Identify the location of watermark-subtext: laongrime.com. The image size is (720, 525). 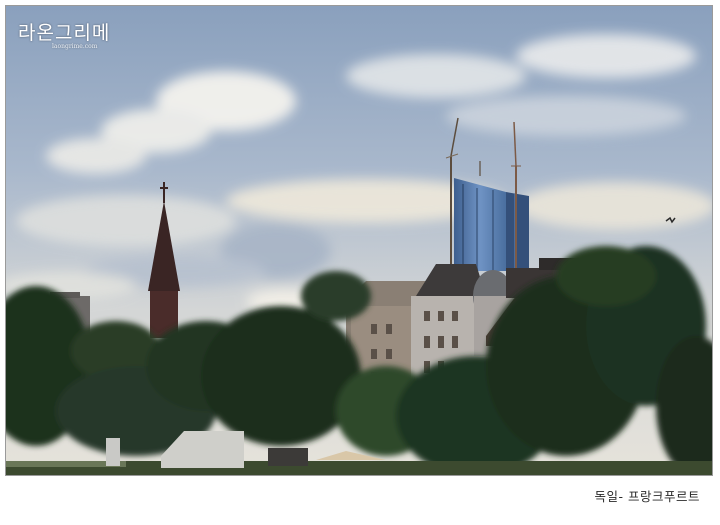
(75, 46).